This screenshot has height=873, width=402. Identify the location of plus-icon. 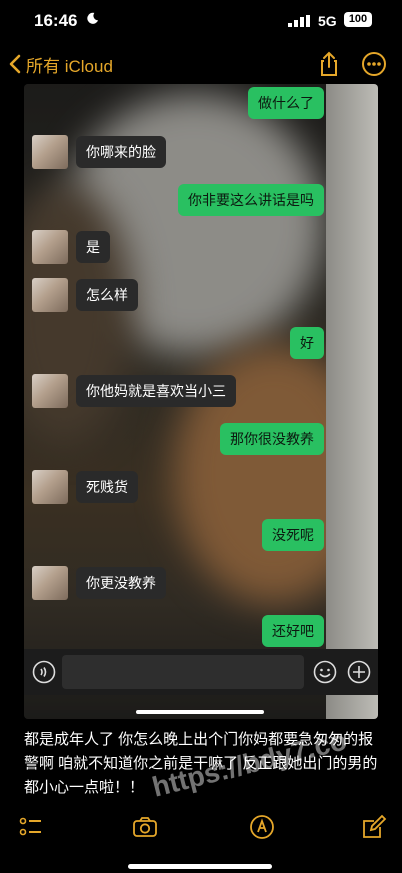
(359, 672).